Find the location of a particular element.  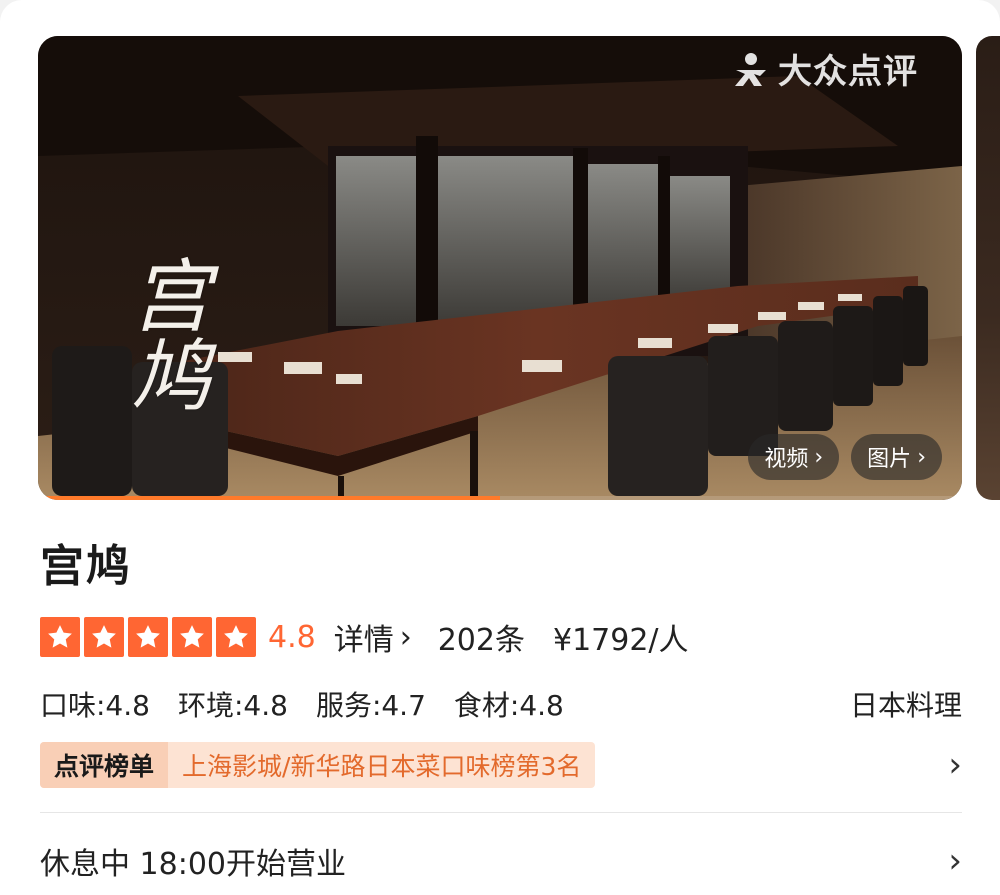

video-button: 视频 › is located at coordinates (794, 457).